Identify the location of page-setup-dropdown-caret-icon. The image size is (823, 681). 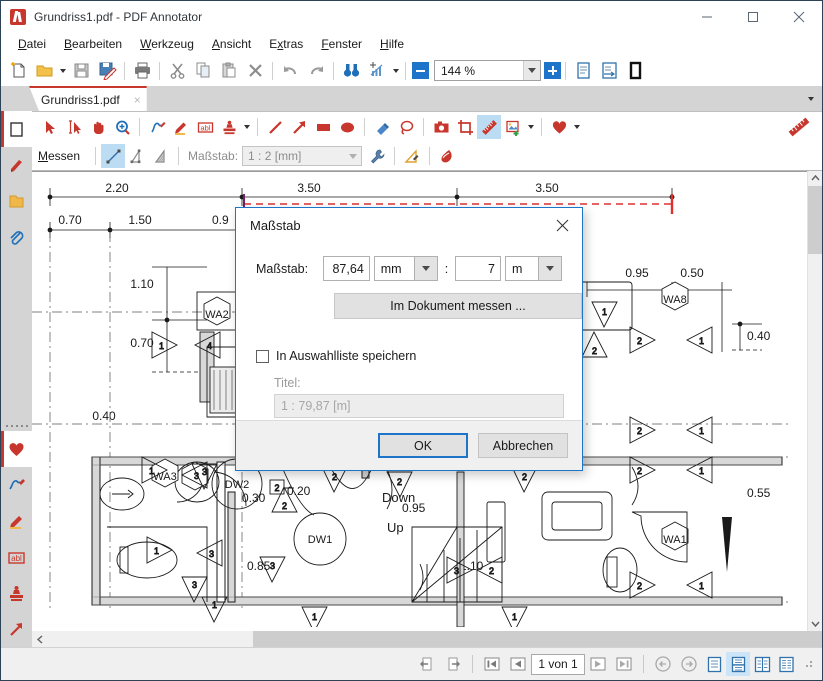
(395, 71).